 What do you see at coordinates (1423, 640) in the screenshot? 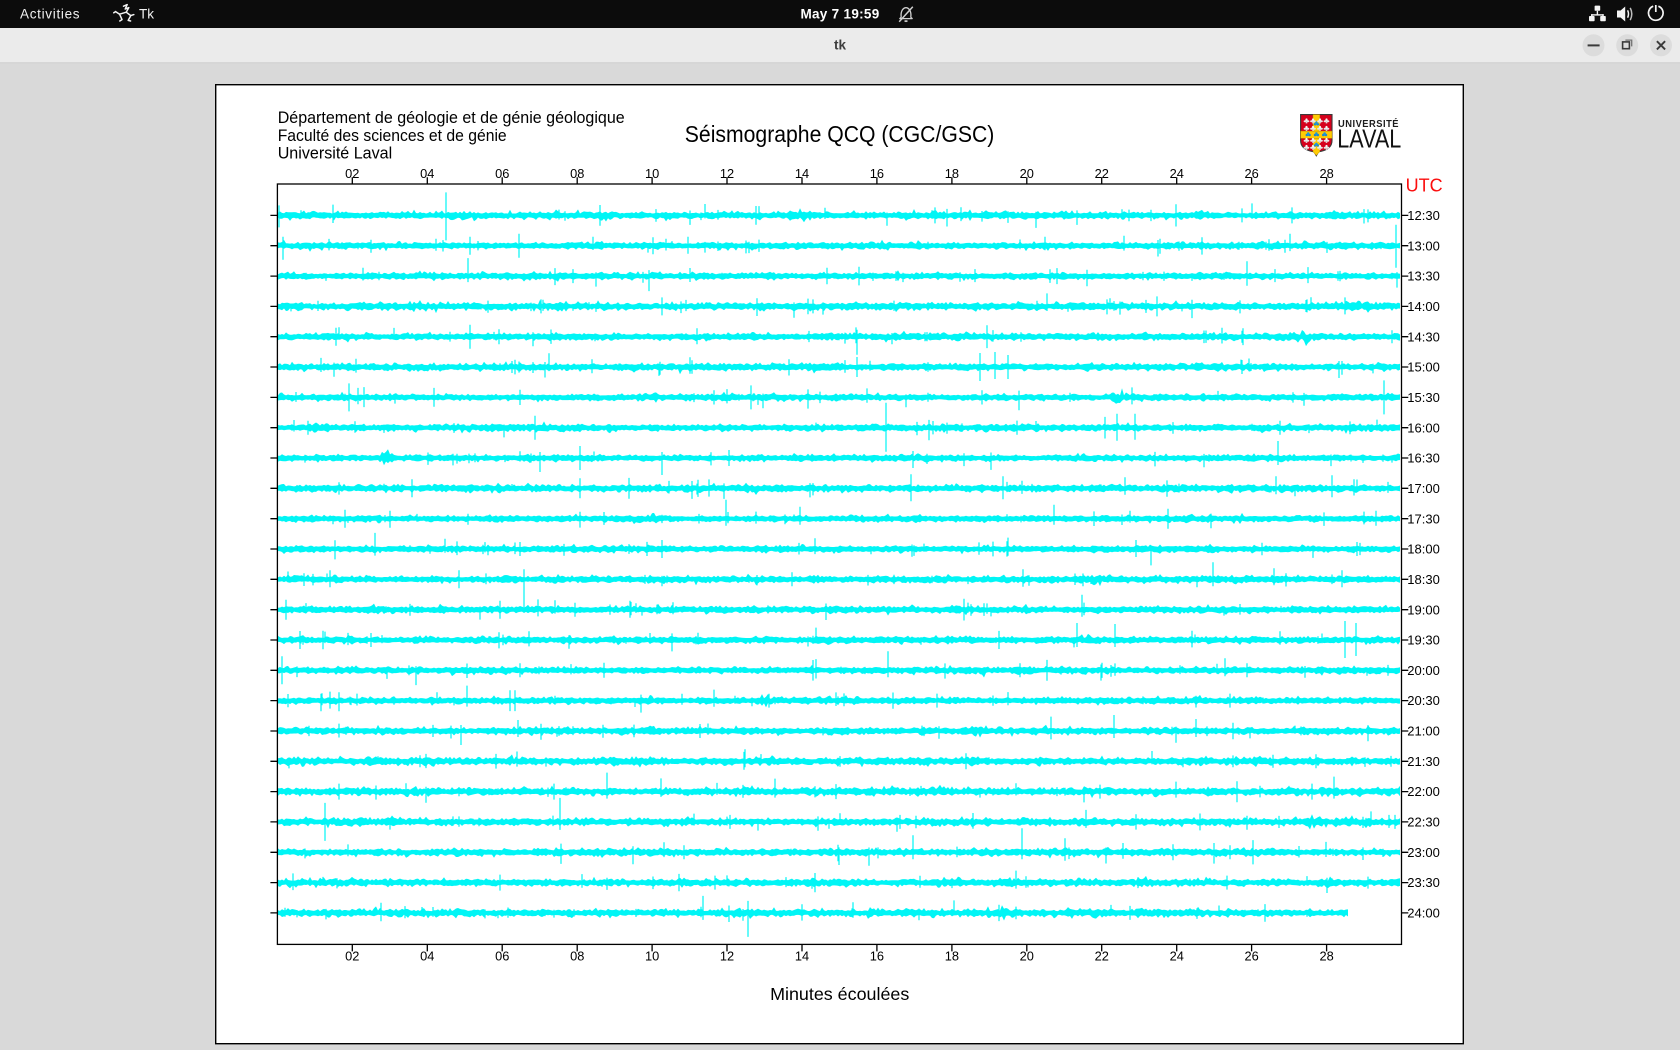
I see `svg-text: 19:30` at bounding box center [1423, 640].